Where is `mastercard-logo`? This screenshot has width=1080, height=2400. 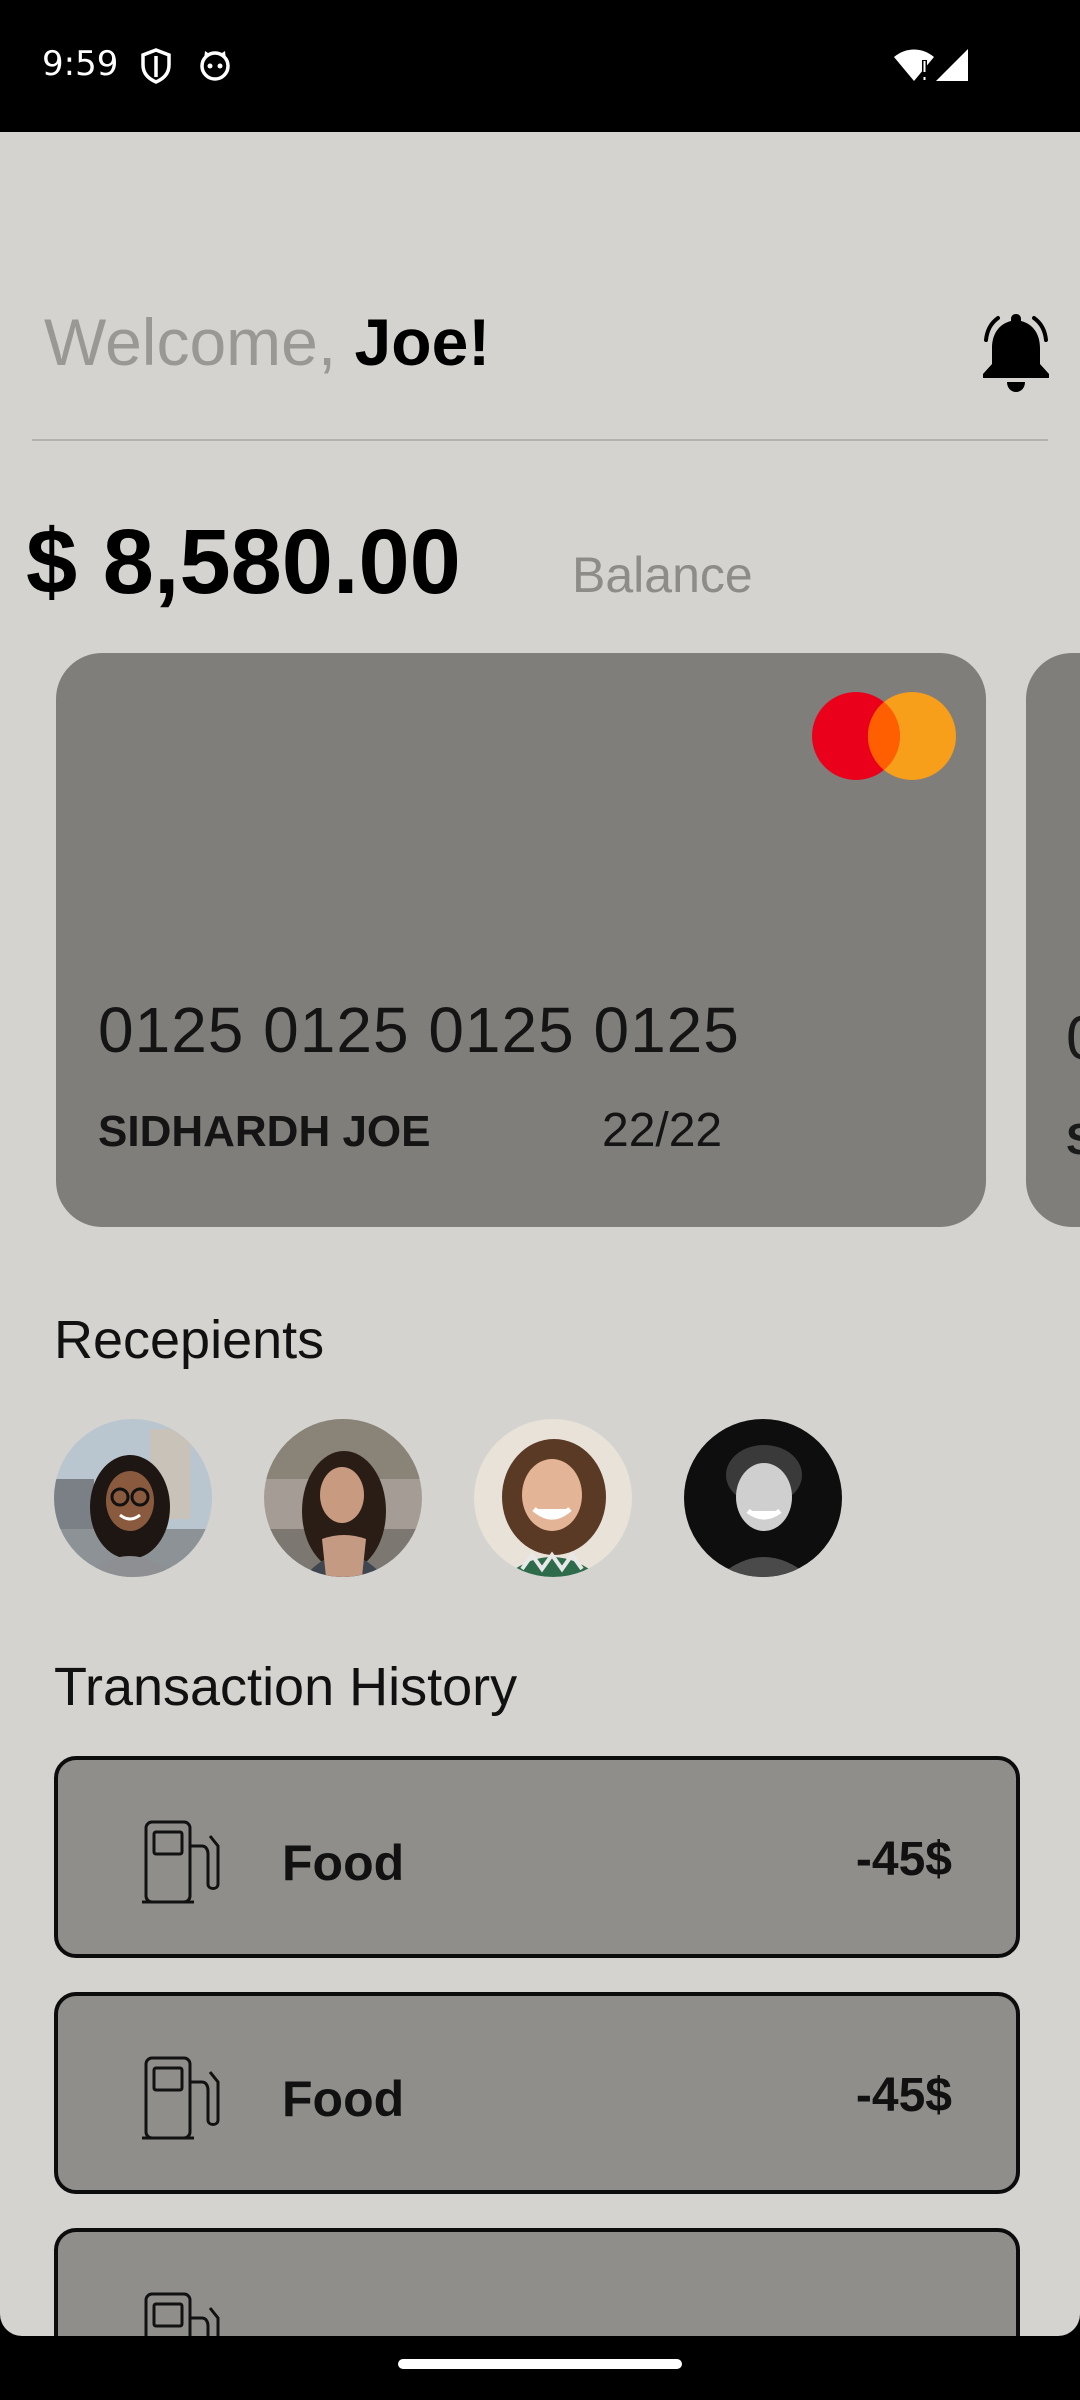
mastercard-logo is located at coordinates (884, 736).